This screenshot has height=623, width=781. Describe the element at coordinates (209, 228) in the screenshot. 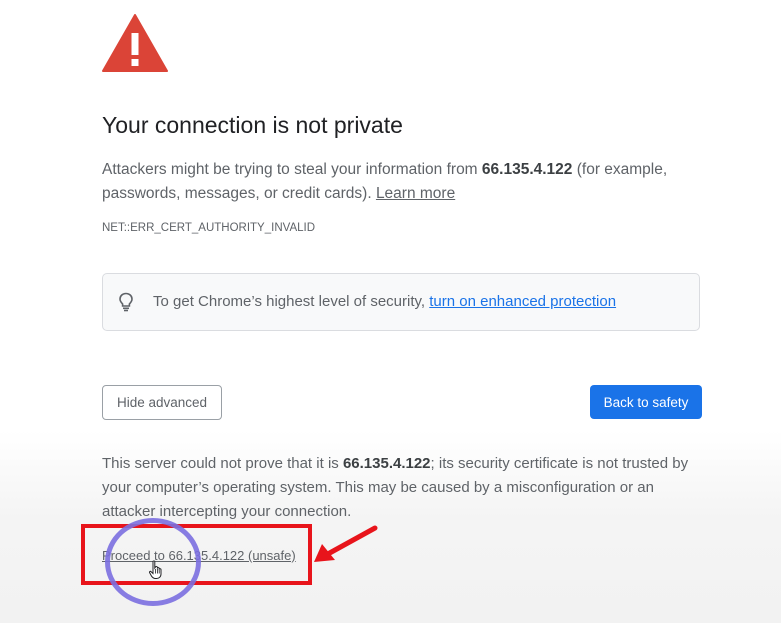

I see `error-code: NET::ERR_CERT_AUTHORITY_INVALID` at that location.